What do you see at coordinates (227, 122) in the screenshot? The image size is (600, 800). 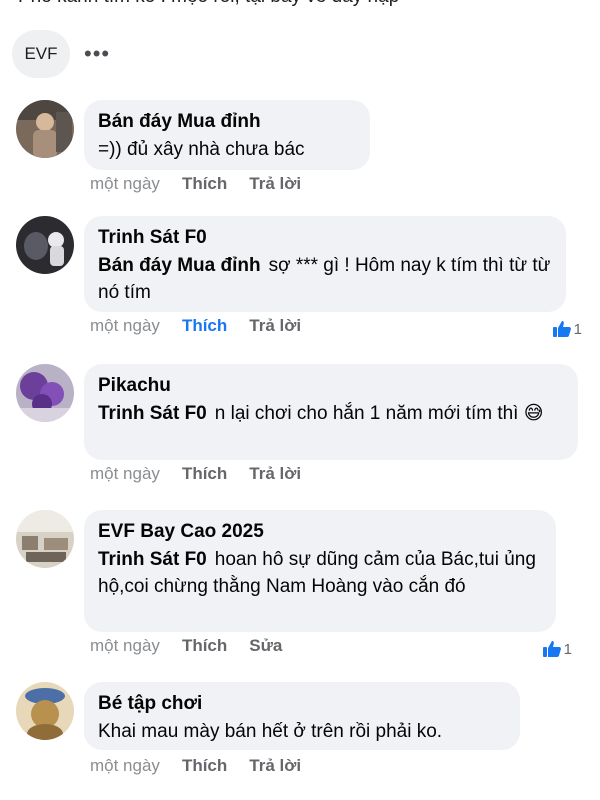 I see `comment-author: Bán đáy Mua đỉnh` at bounding box center [227, 122].